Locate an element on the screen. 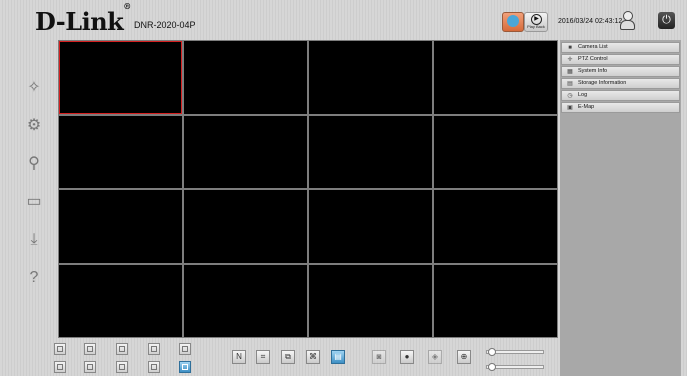 The height and width of the screenshot is (376, 687). dlink-logo: D-Link® is located at coordinates (83, 18).